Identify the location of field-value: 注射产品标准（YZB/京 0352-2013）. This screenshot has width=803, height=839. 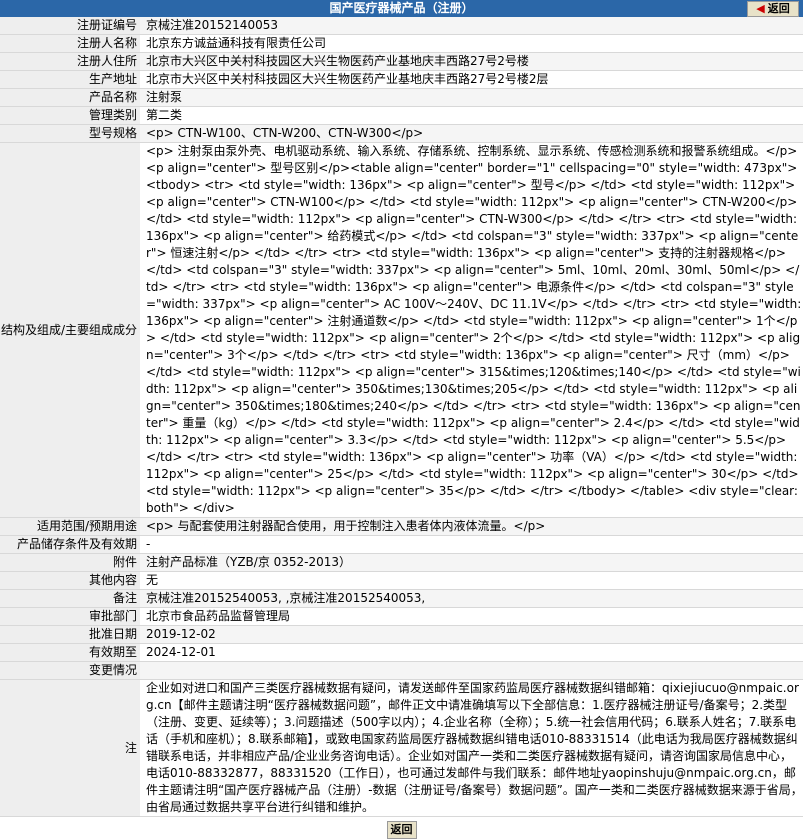
(471, 562).